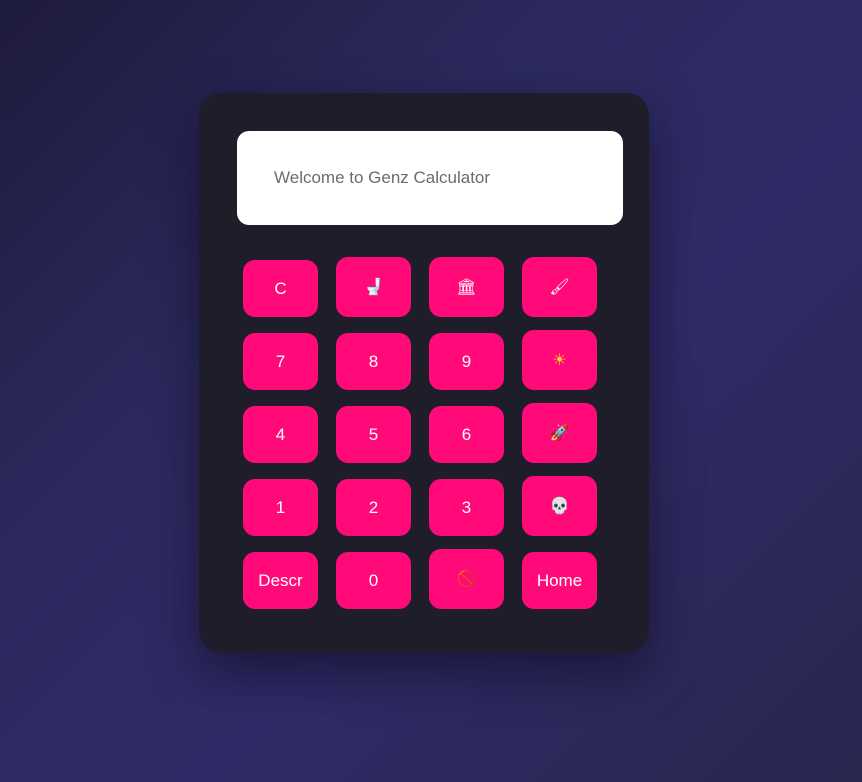 This screenshot has width=862, height=782. Describe the element at coordinates (280, 288) in the screenshot. I see `clear-button: C` at that location.